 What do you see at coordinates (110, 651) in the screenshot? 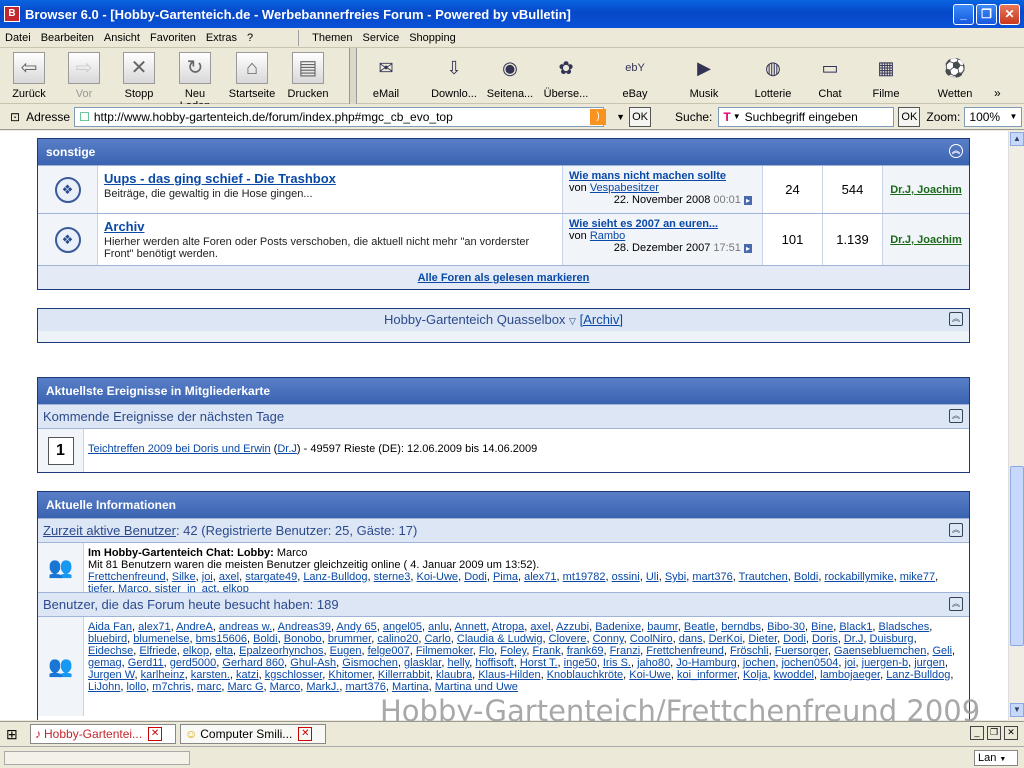
I see `user-link: Eidechse` at bounding box center [110, 651].